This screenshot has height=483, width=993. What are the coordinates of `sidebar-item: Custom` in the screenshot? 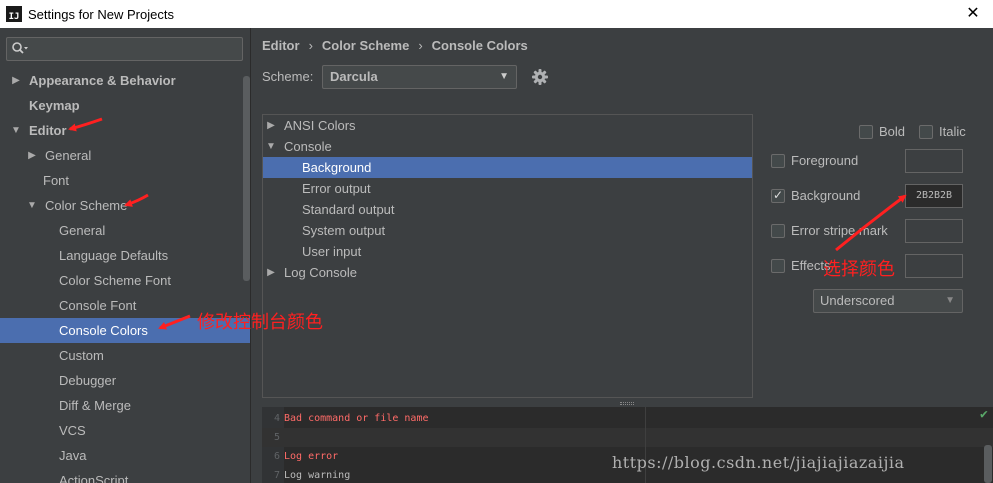 It's located at (125, 355).